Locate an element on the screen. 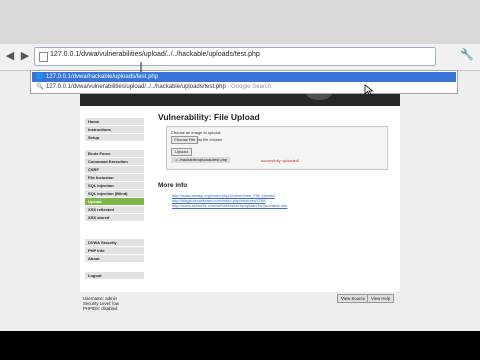  sidebar-item-home: Home is located at coordinates (114, 121).